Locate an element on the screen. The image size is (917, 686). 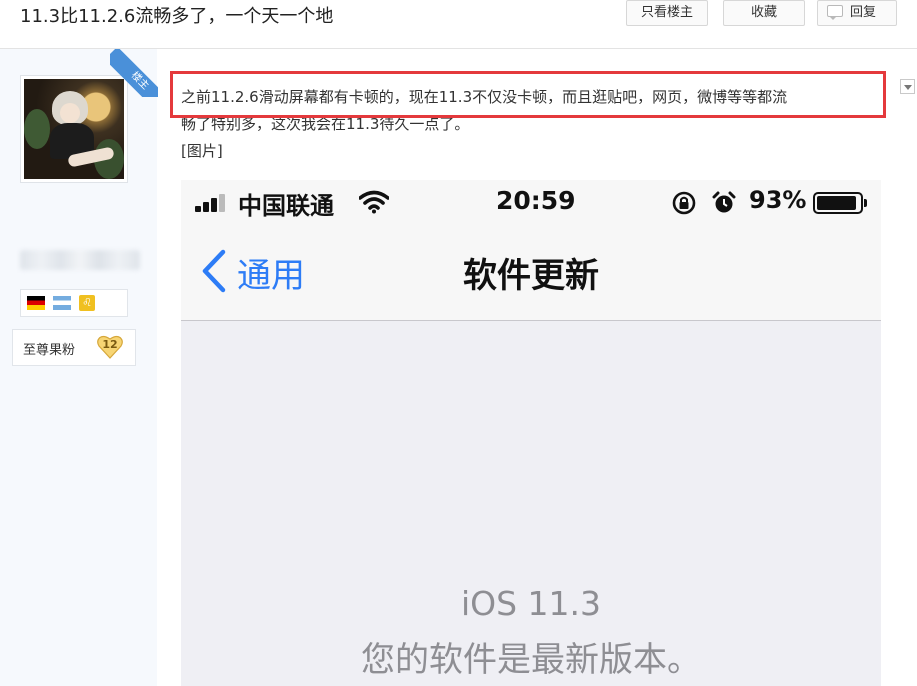
username-blurred is located at coordinates (80, 260).